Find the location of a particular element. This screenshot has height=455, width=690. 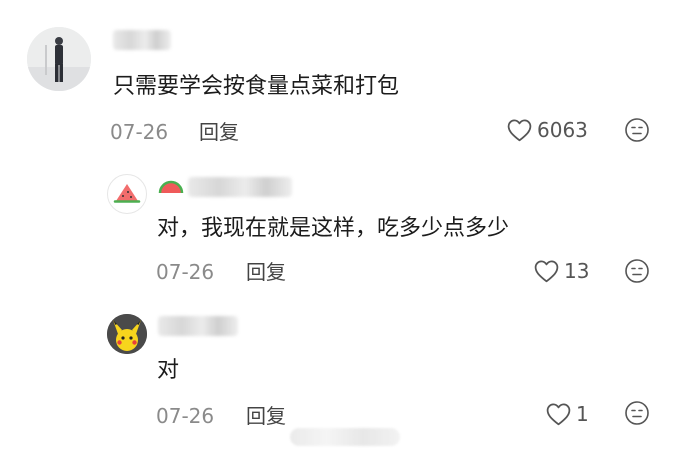

like-button: 1 is located at coordinates (567, 414).